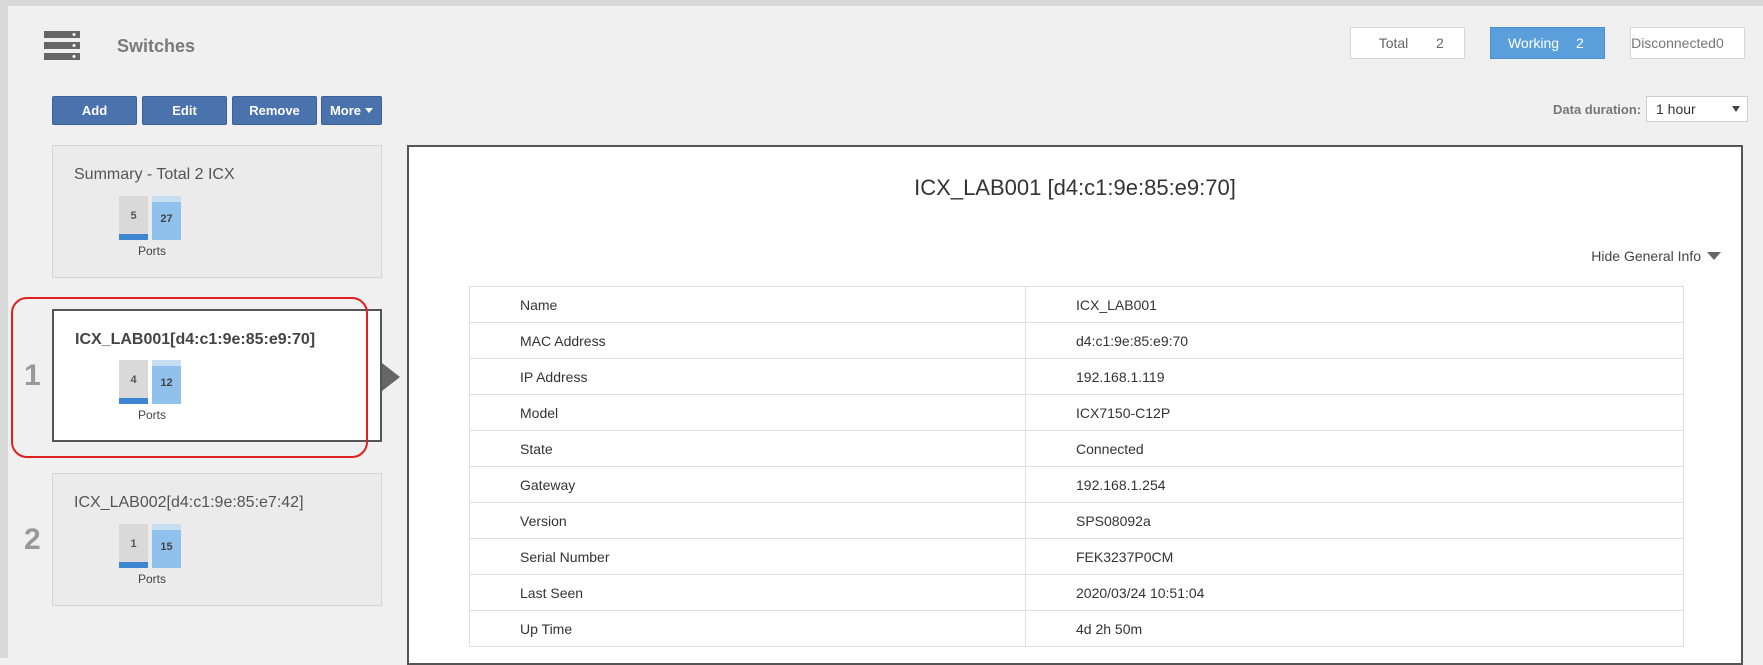 This screenshot has height=665, width=1763. What do you see at coordinates (1676, 109) in the screenshot?
I see `data-duration-value: 1 hour` at bounding box center [1676, 109].